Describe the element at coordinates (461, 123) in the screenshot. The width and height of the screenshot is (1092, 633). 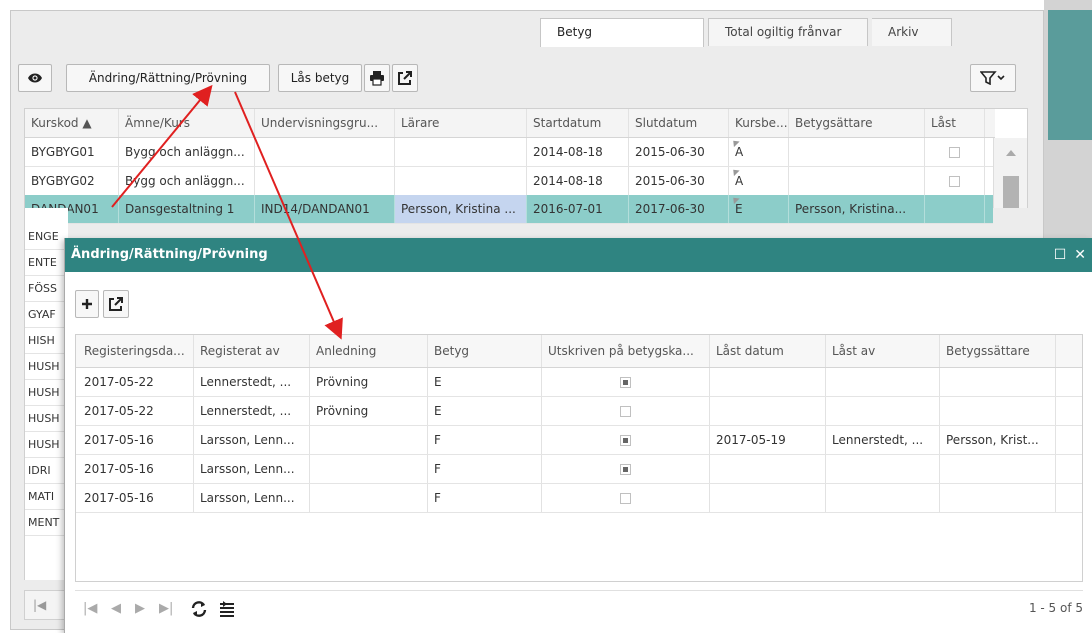
I see `col-larare: Lärare` at that location.